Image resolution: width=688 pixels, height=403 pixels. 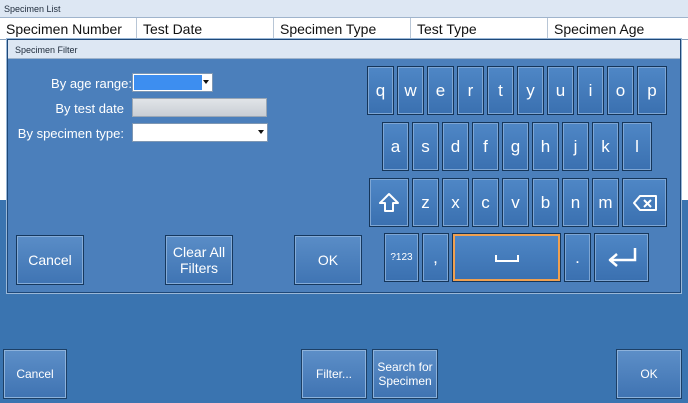 I want to click on key-a: a, so click(x=395, y=146).